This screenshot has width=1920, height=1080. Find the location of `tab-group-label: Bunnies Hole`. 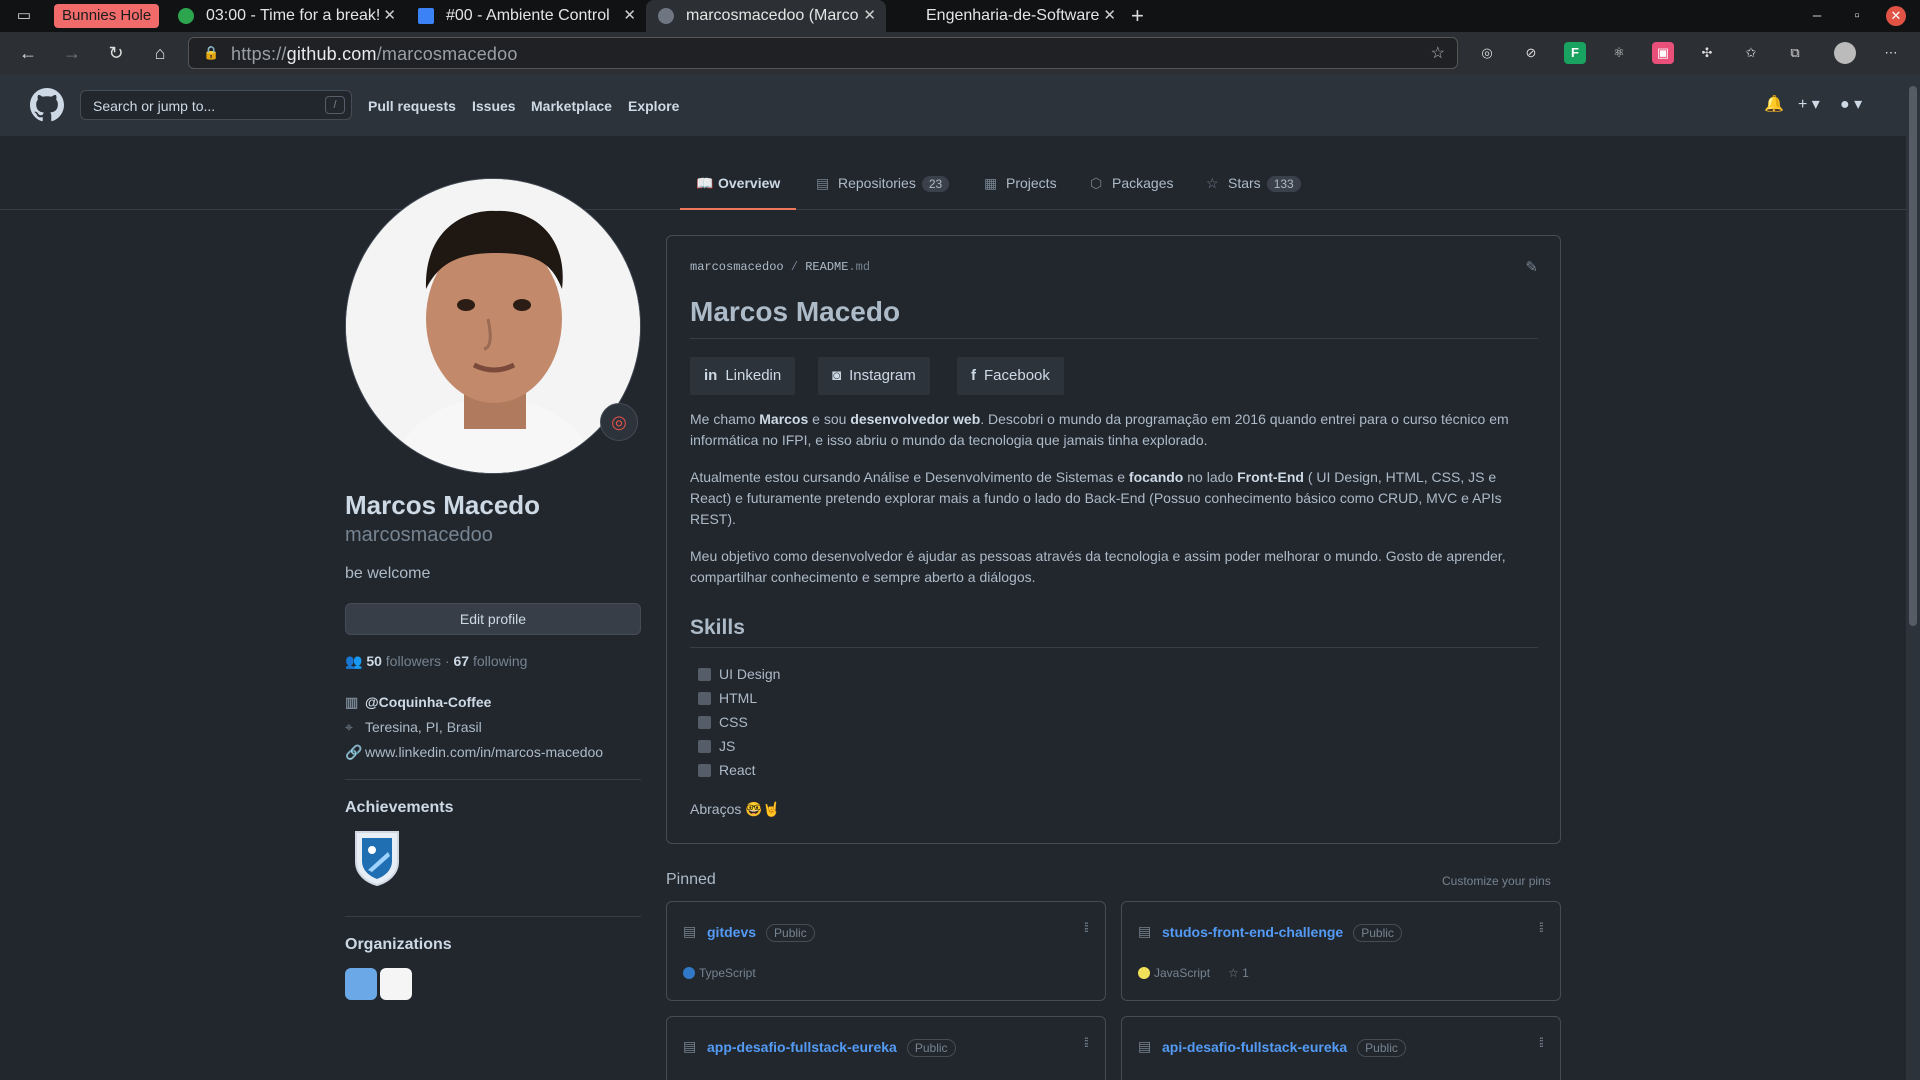

tab-group-label: Bunnies Hole is located at coordinates (107, 16).